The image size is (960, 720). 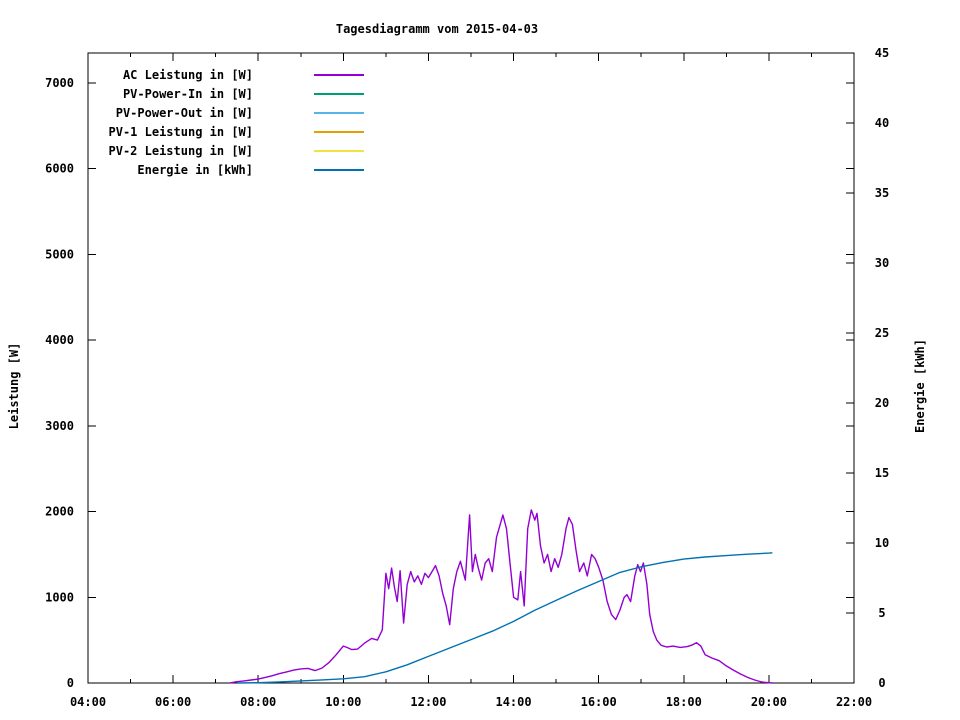 What do you see at coordinates (59, 426) in the screenshot?
I see `y-left-tick-label: 3000` at bounding box center [59, 426].